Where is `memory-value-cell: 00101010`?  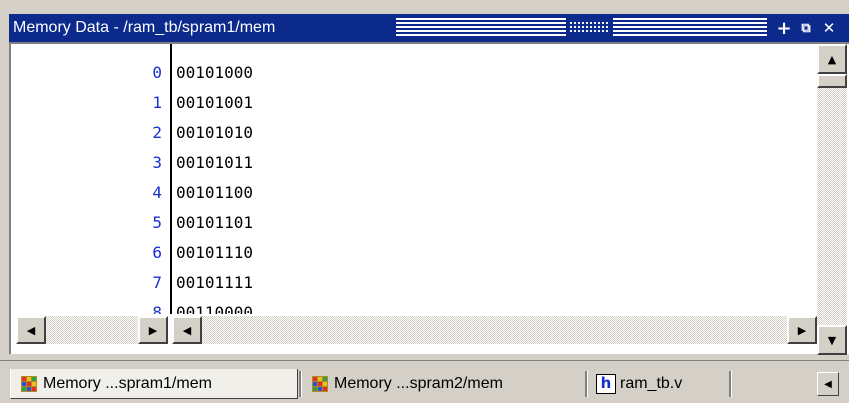
memory-value-cell: 00101010 is located at coordinates (214, 132).